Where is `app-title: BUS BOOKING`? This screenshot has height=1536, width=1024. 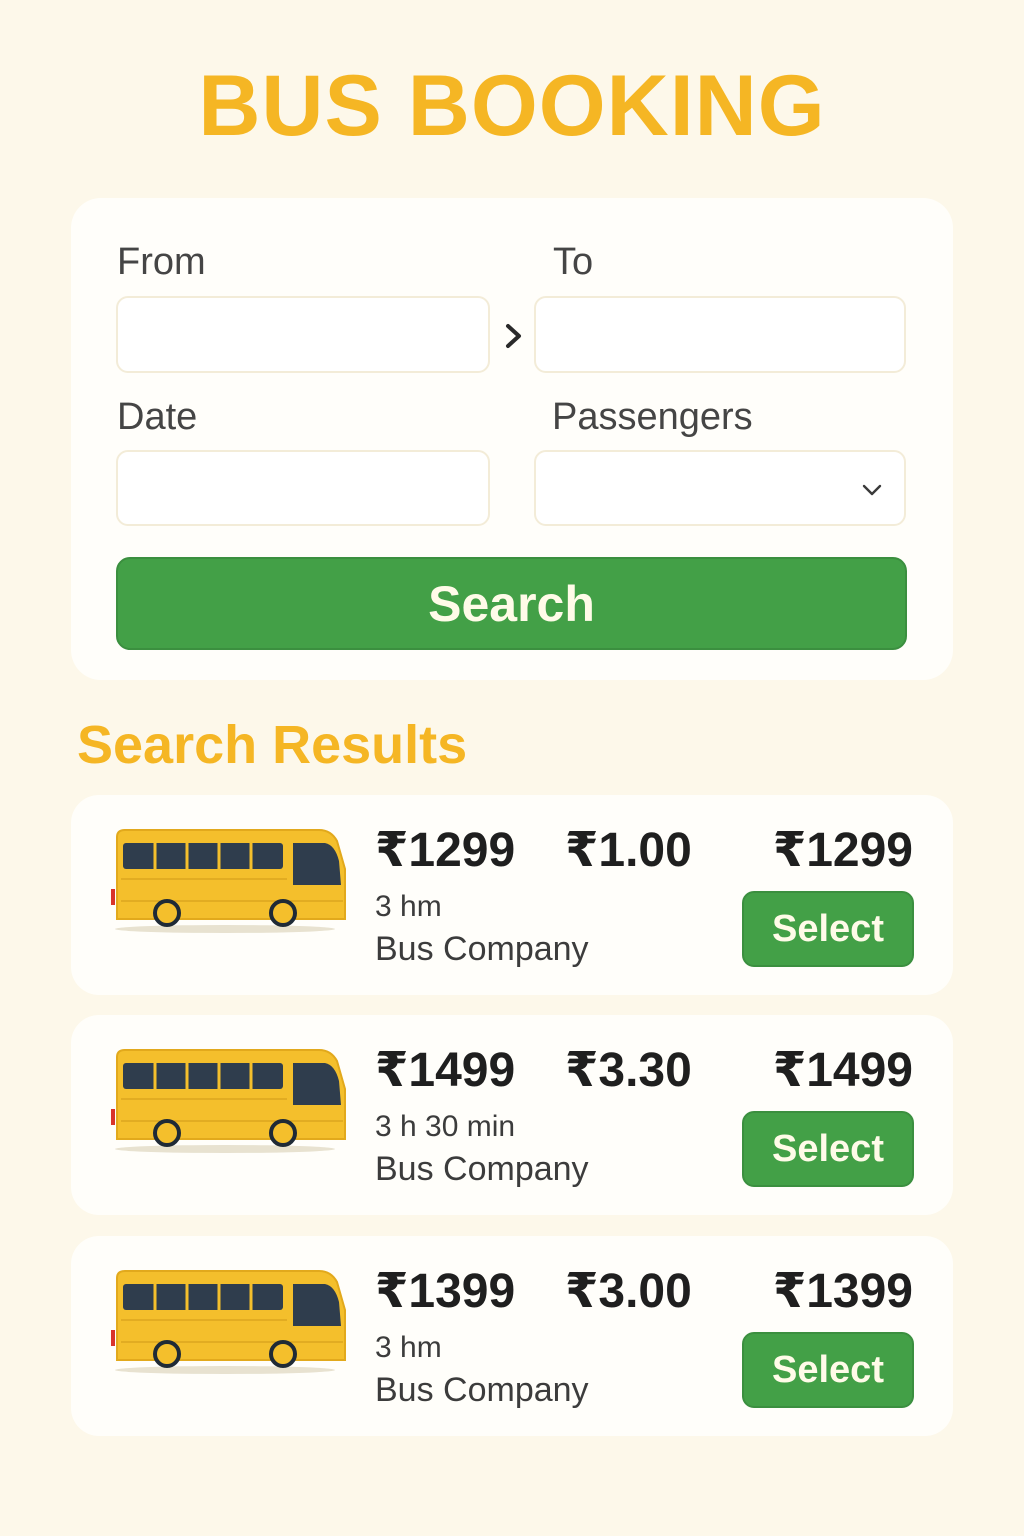
app-title: BUS BOOKING is located at coordinates (512, 106).